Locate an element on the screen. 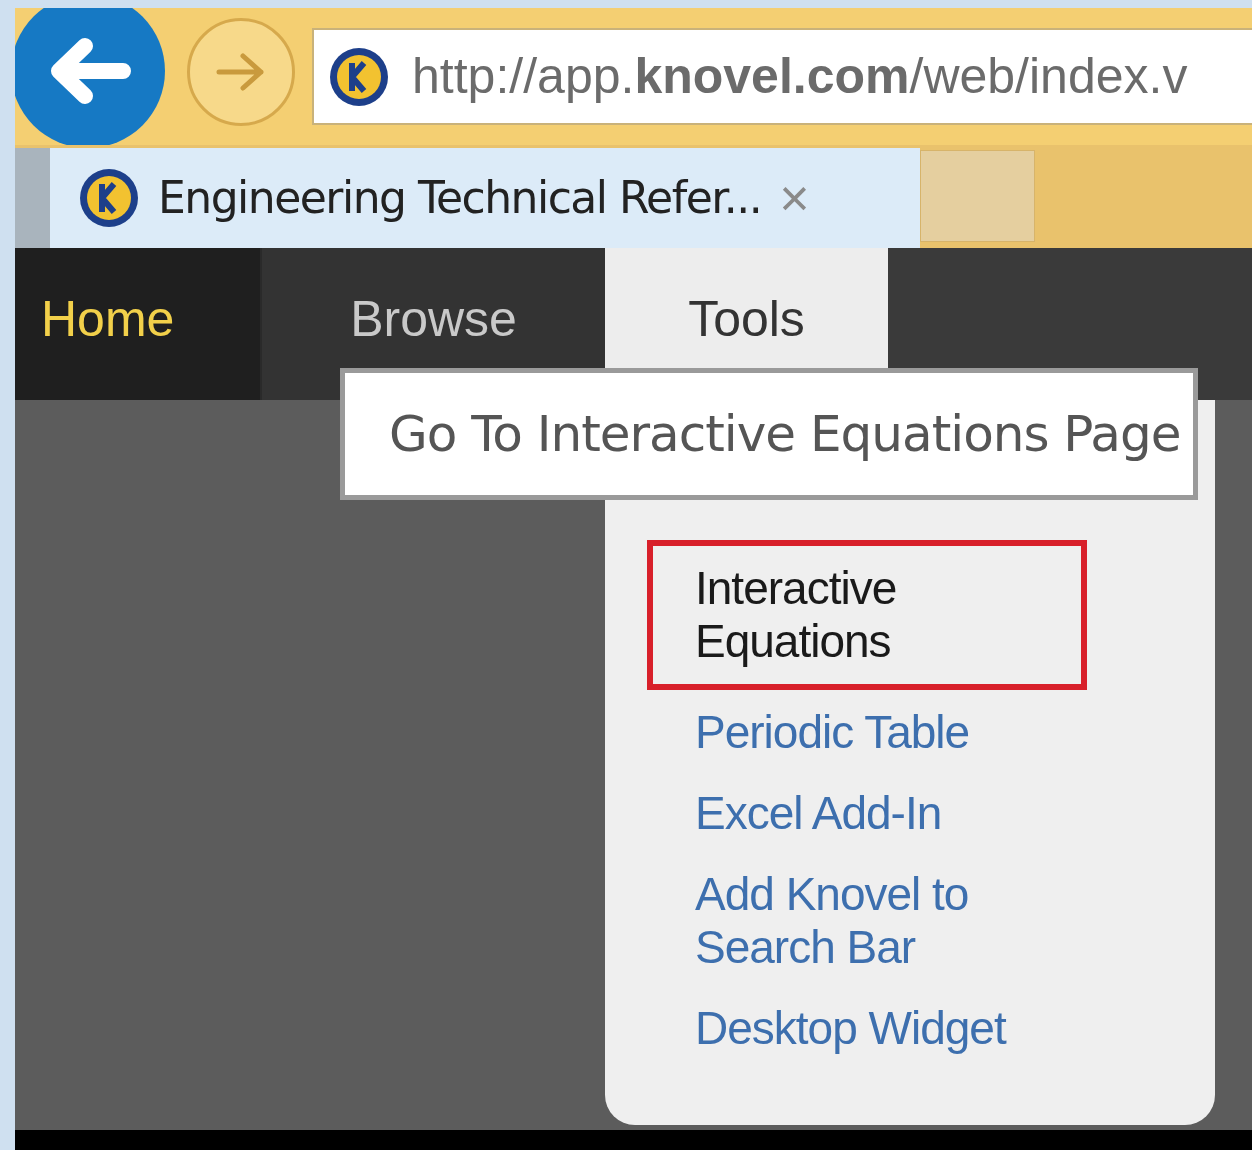 The image size is (1252, 1150). close-tab-button: × is located at coordinates (794, 198).